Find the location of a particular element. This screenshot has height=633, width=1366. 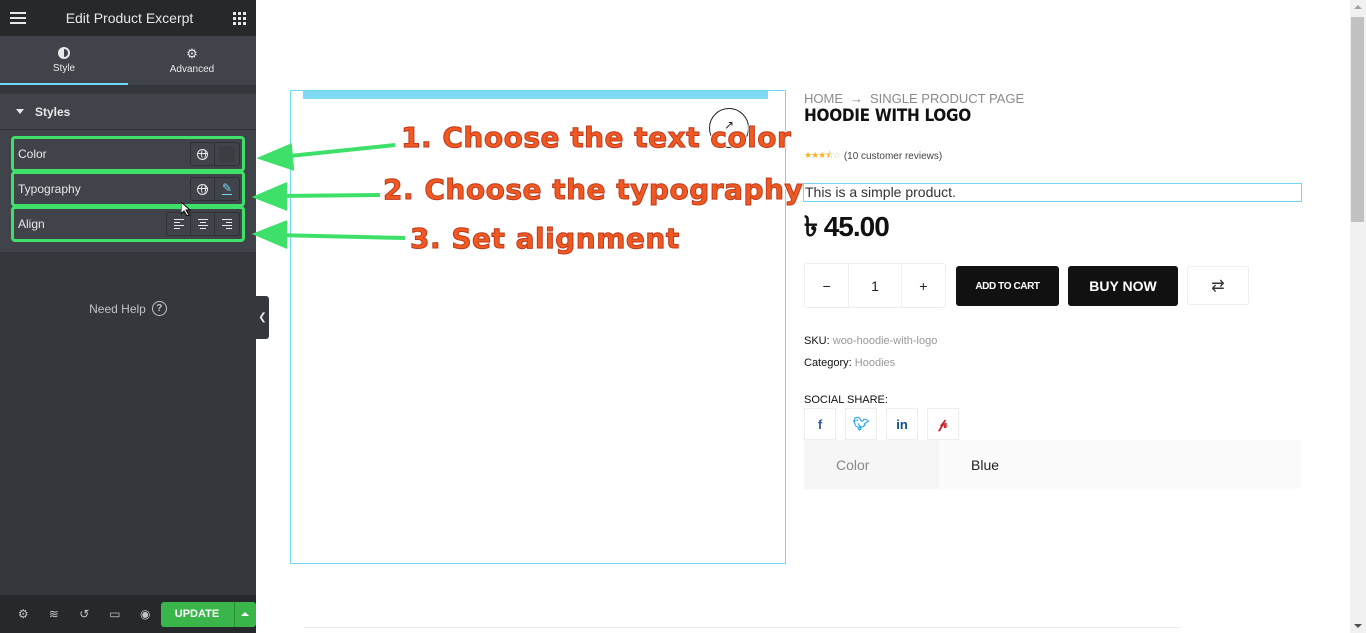

category-label: Category: is located at coordinates (828, 363).